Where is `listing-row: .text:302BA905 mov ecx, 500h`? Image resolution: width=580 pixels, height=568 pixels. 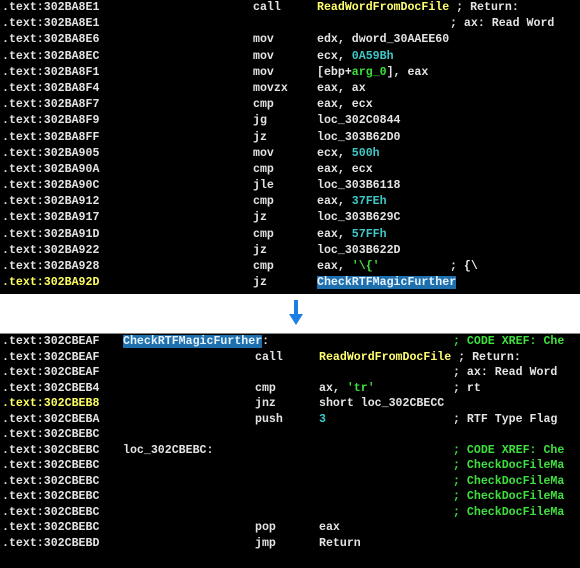
listing-row: .text:302BA905 mov ecx, 500h is located at coordinates (290, 154).